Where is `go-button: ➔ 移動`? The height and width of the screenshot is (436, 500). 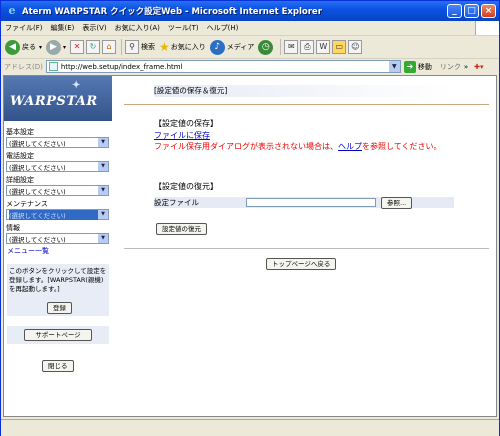
go-button: ➔ 移動 is located at coordinates (417, 66).